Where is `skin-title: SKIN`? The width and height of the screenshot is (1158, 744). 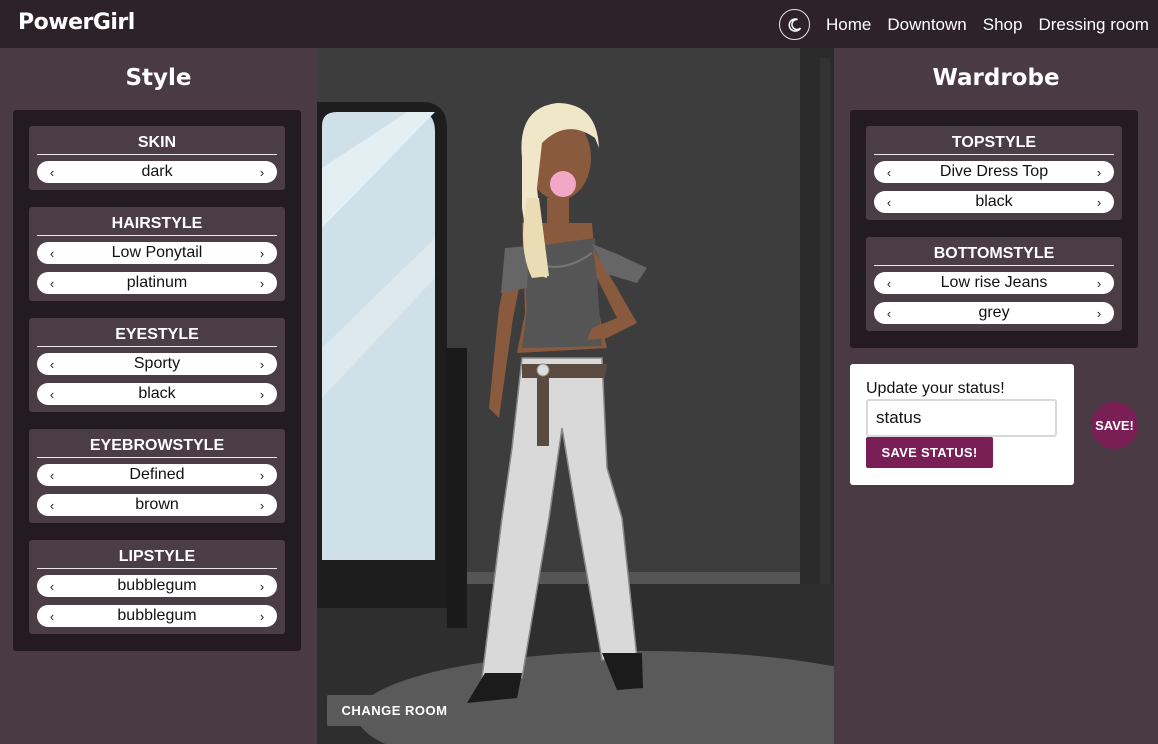
skin-title: SKIN is located at coordinates (157, 142).